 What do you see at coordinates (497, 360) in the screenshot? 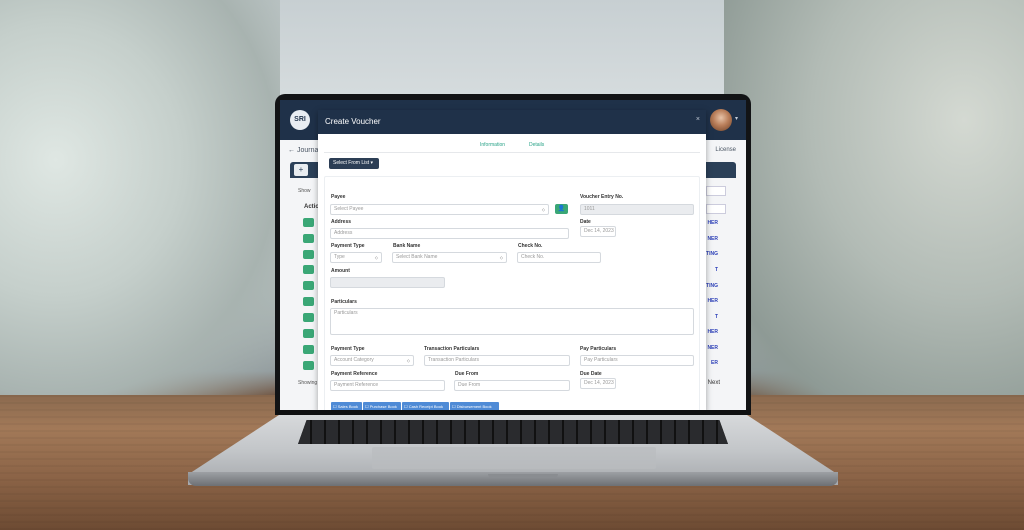
I see `transaction-particulars-field: Transaction Particulars` at bounding box center [497, 360].